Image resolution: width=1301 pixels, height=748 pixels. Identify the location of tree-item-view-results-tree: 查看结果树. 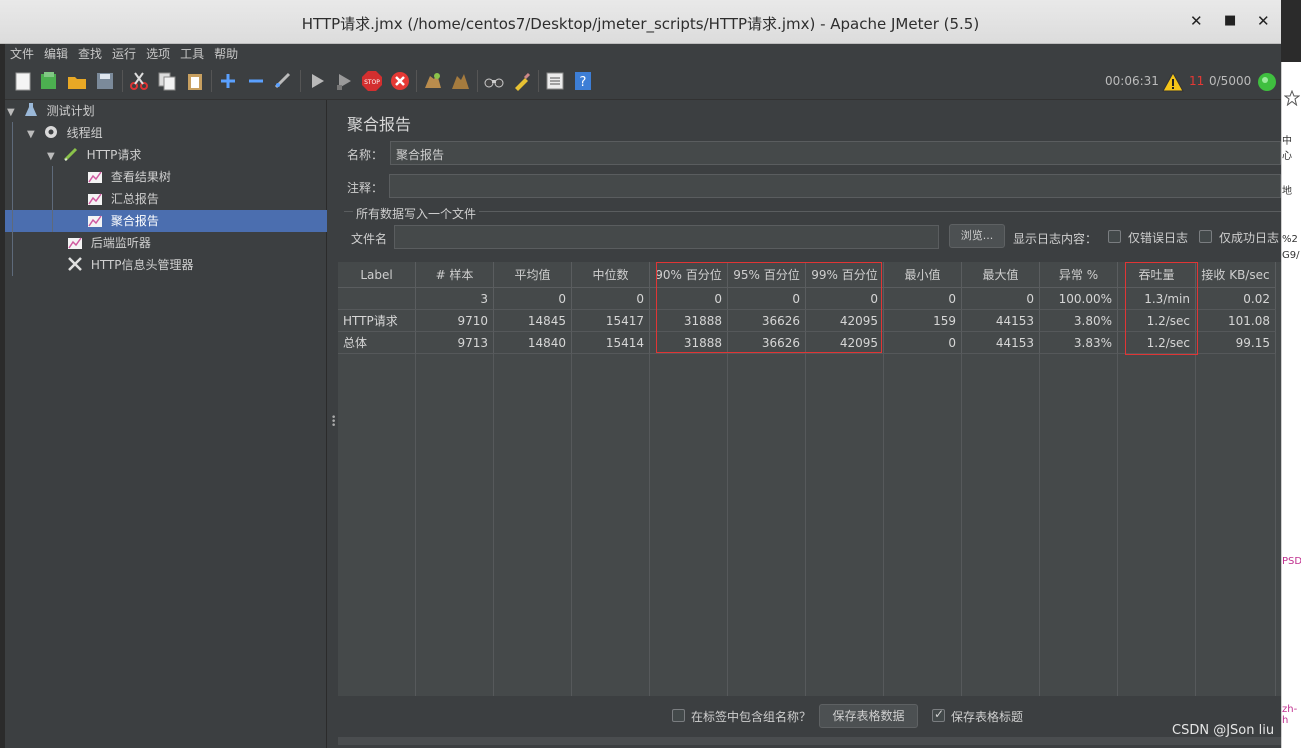
(129, 177).